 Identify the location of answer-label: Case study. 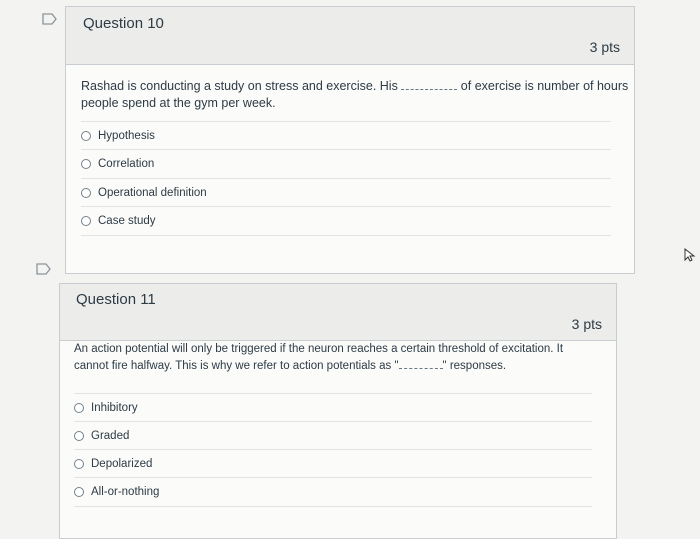
(127, 221).